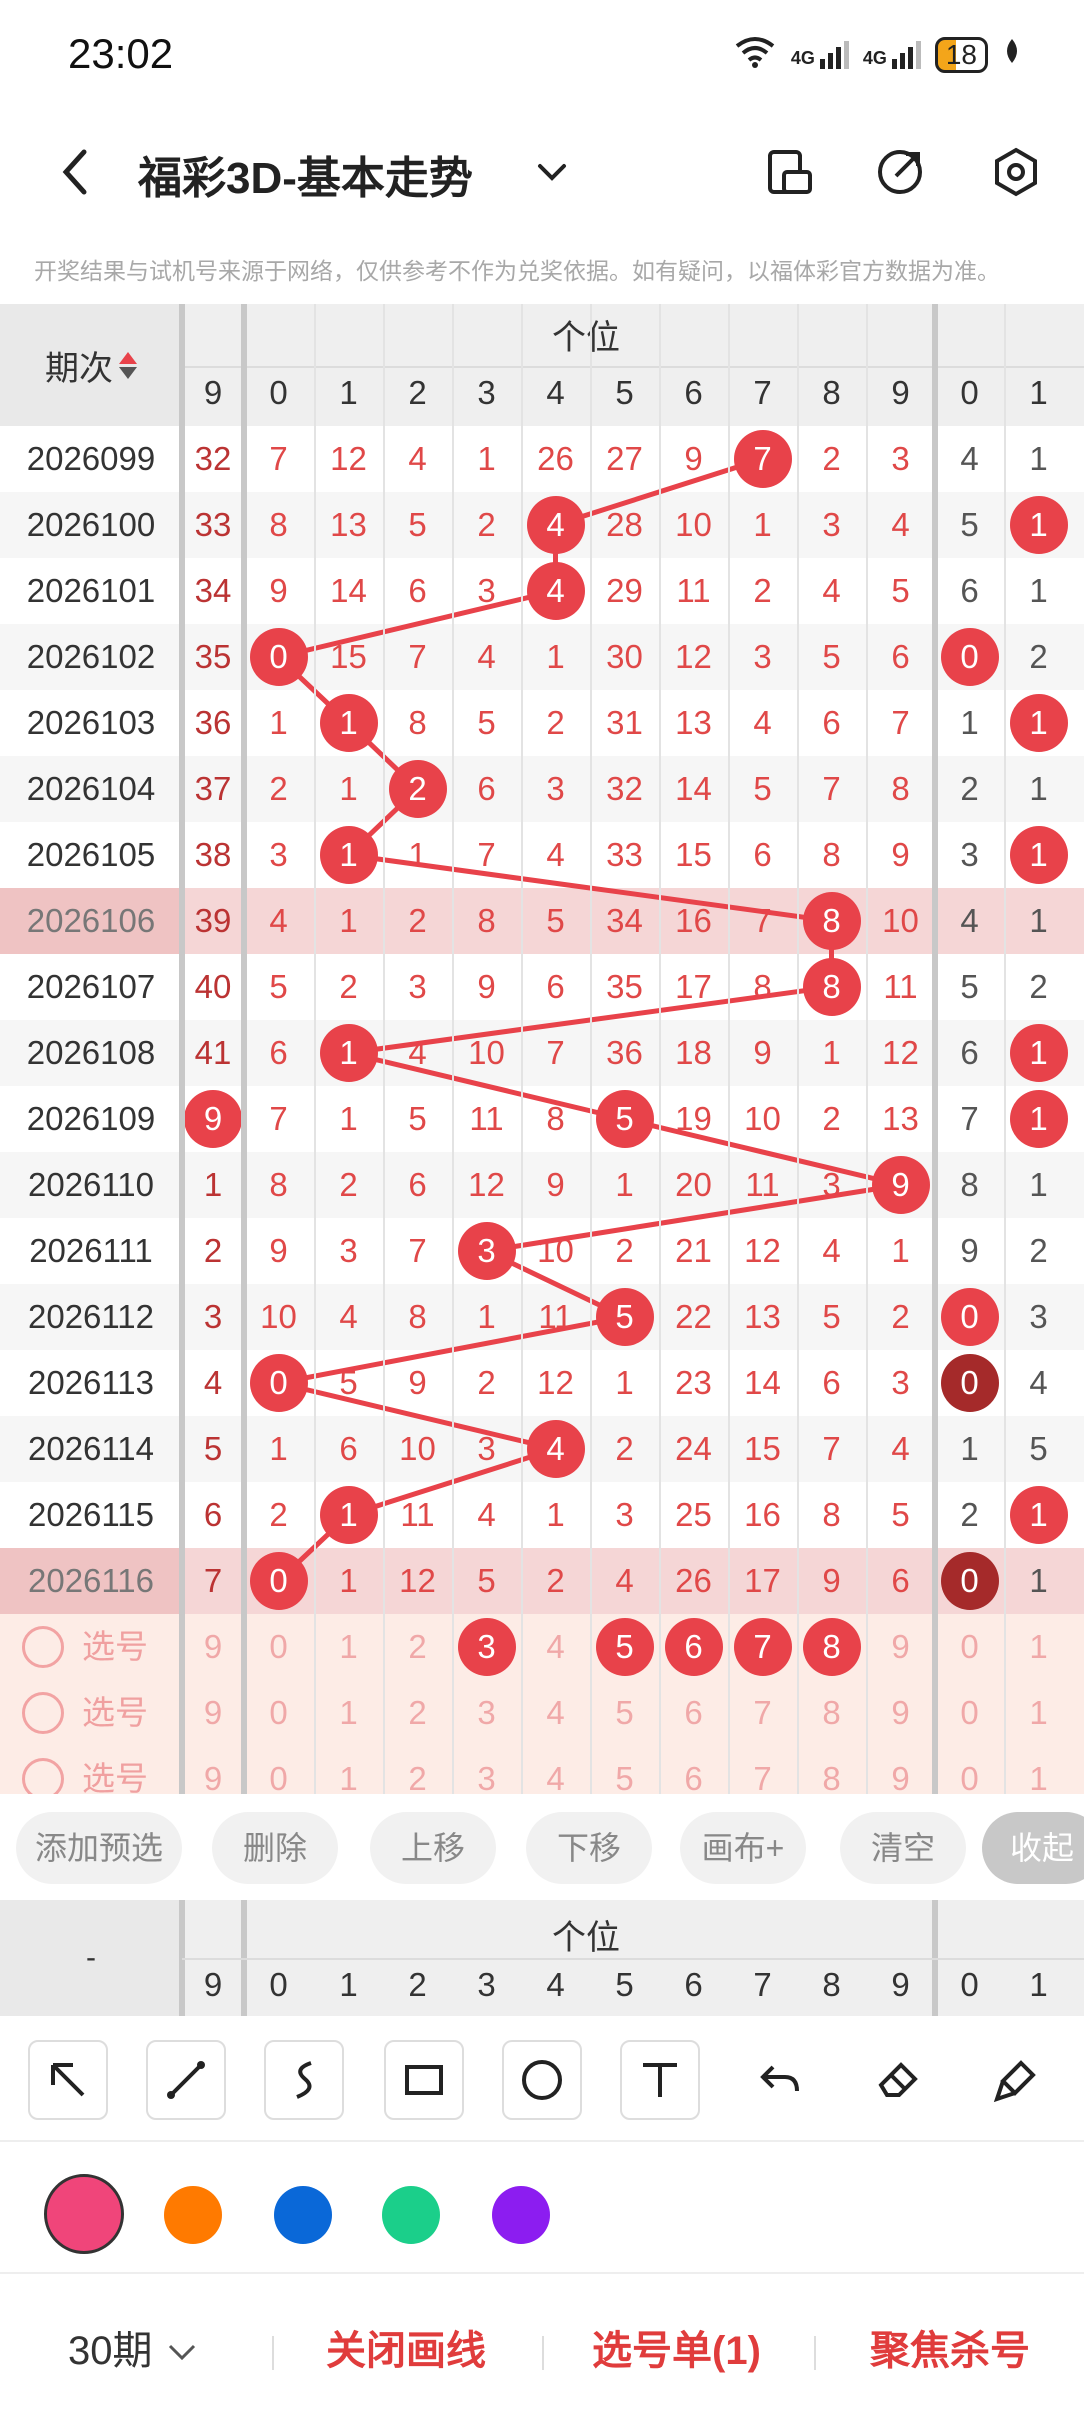 The image size is (1084, 2412). Describe the element at coordinates (424, 2080) in the screenshot. I see `rectangle-tool-icon` at that location.